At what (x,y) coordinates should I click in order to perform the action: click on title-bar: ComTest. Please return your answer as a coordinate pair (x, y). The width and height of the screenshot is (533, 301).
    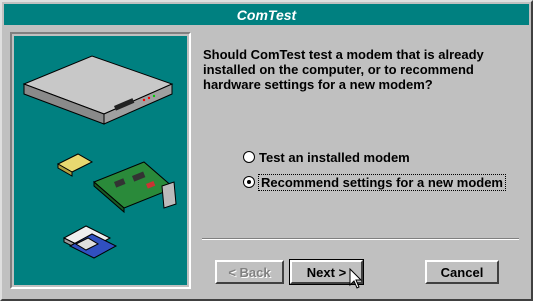
    Looking at the image, I should click on (266, 14).